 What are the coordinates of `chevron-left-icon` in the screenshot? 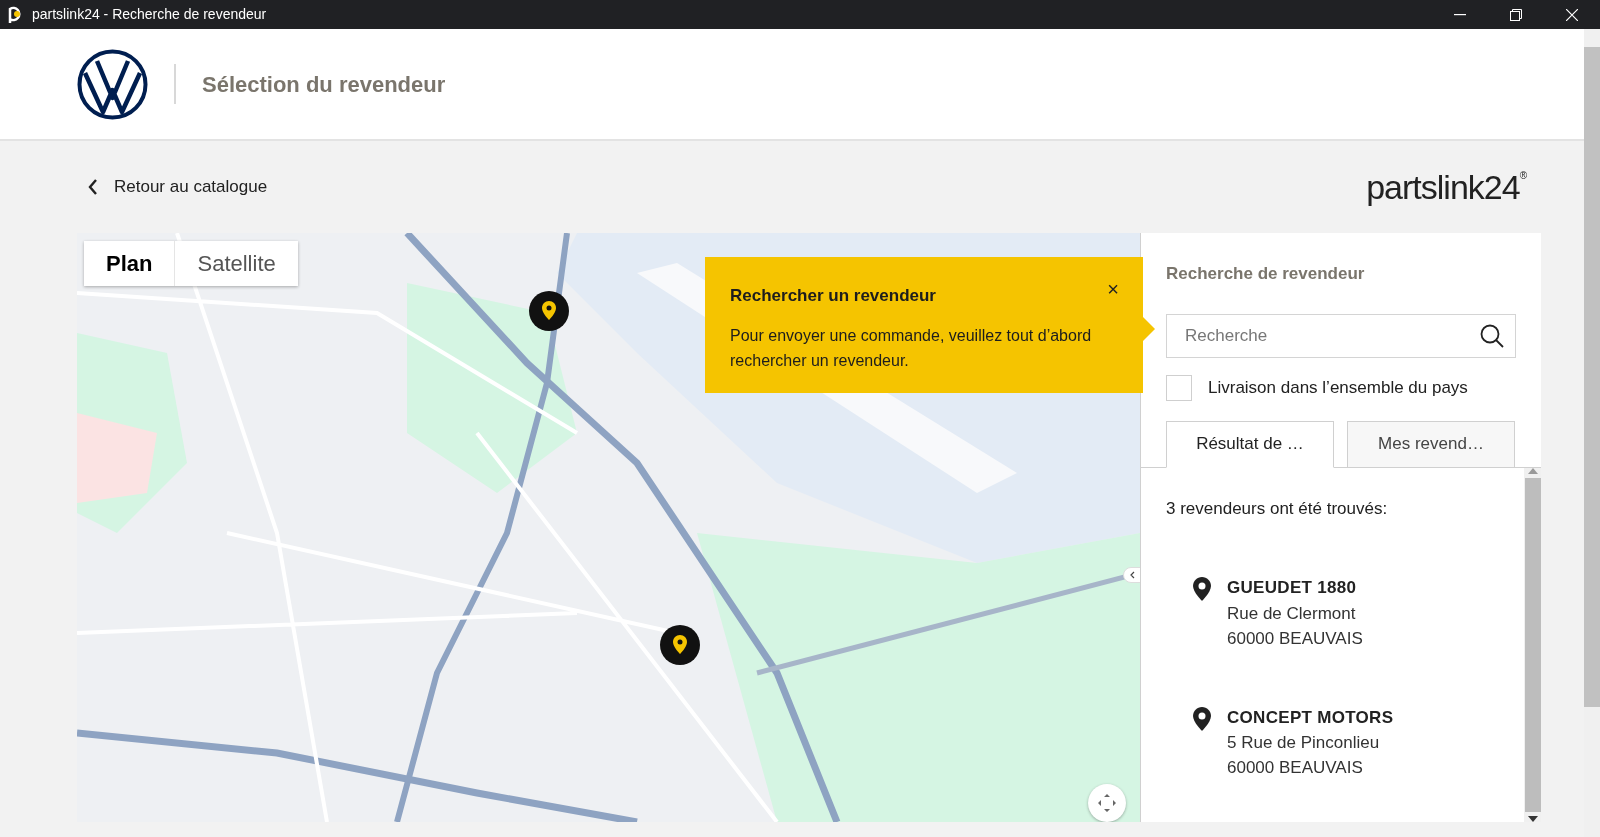 It's located at (93, 187).